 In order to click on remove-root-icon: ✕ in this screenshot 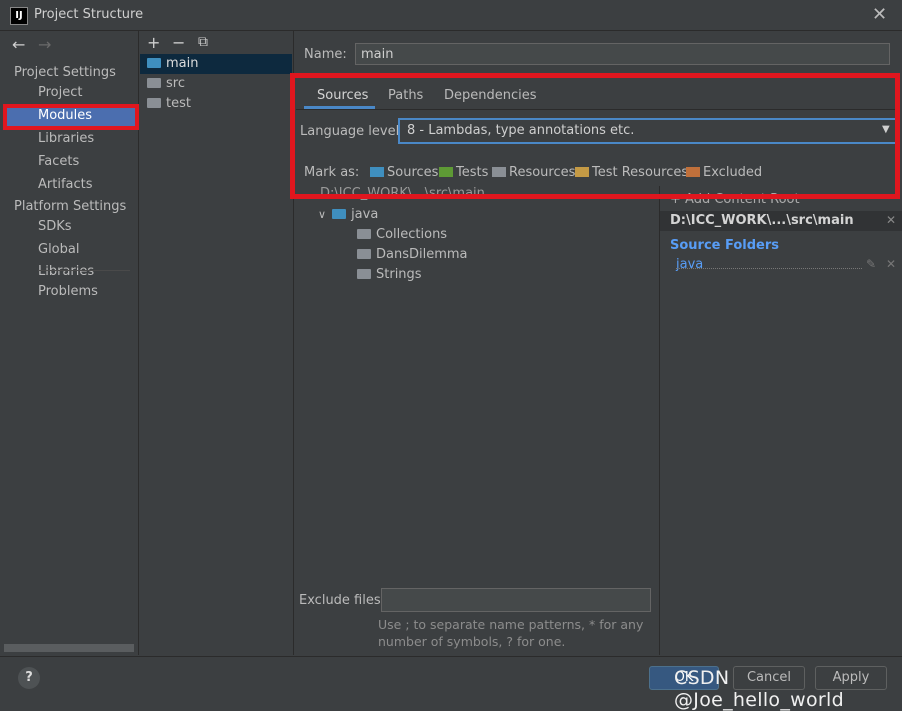, I will do `click(891, 220)`.